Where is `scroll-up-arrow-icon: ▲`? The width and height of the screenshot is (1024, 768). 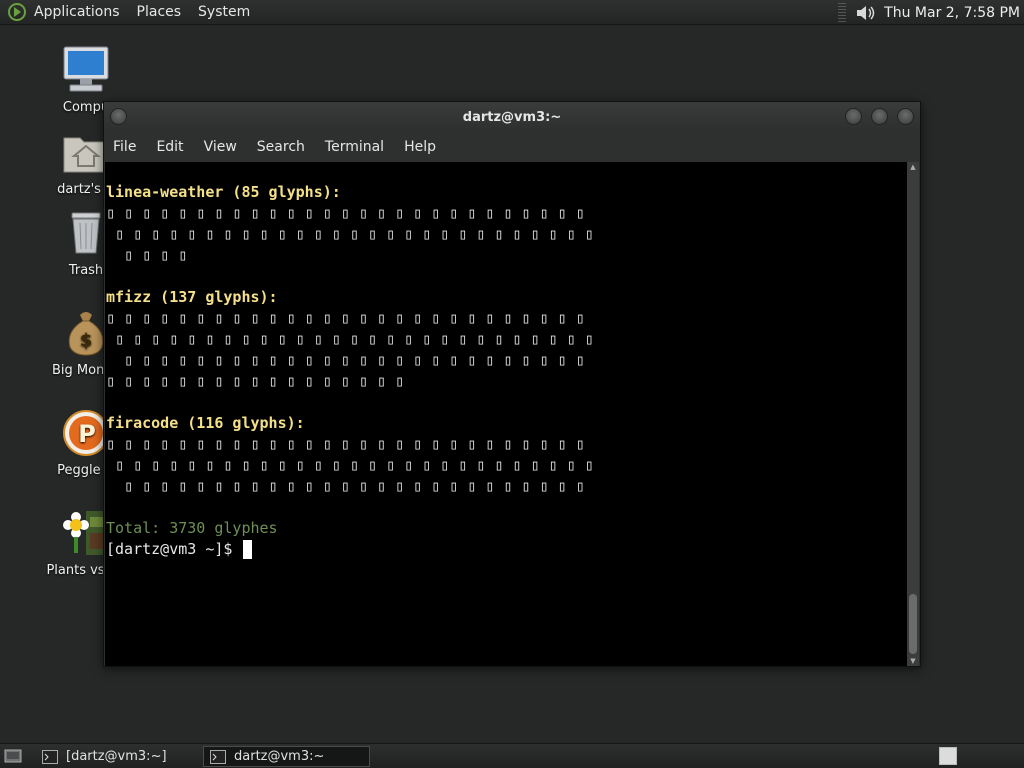
scroll-up-arrow-icon: ▲ is located at coordinates (913, 167).